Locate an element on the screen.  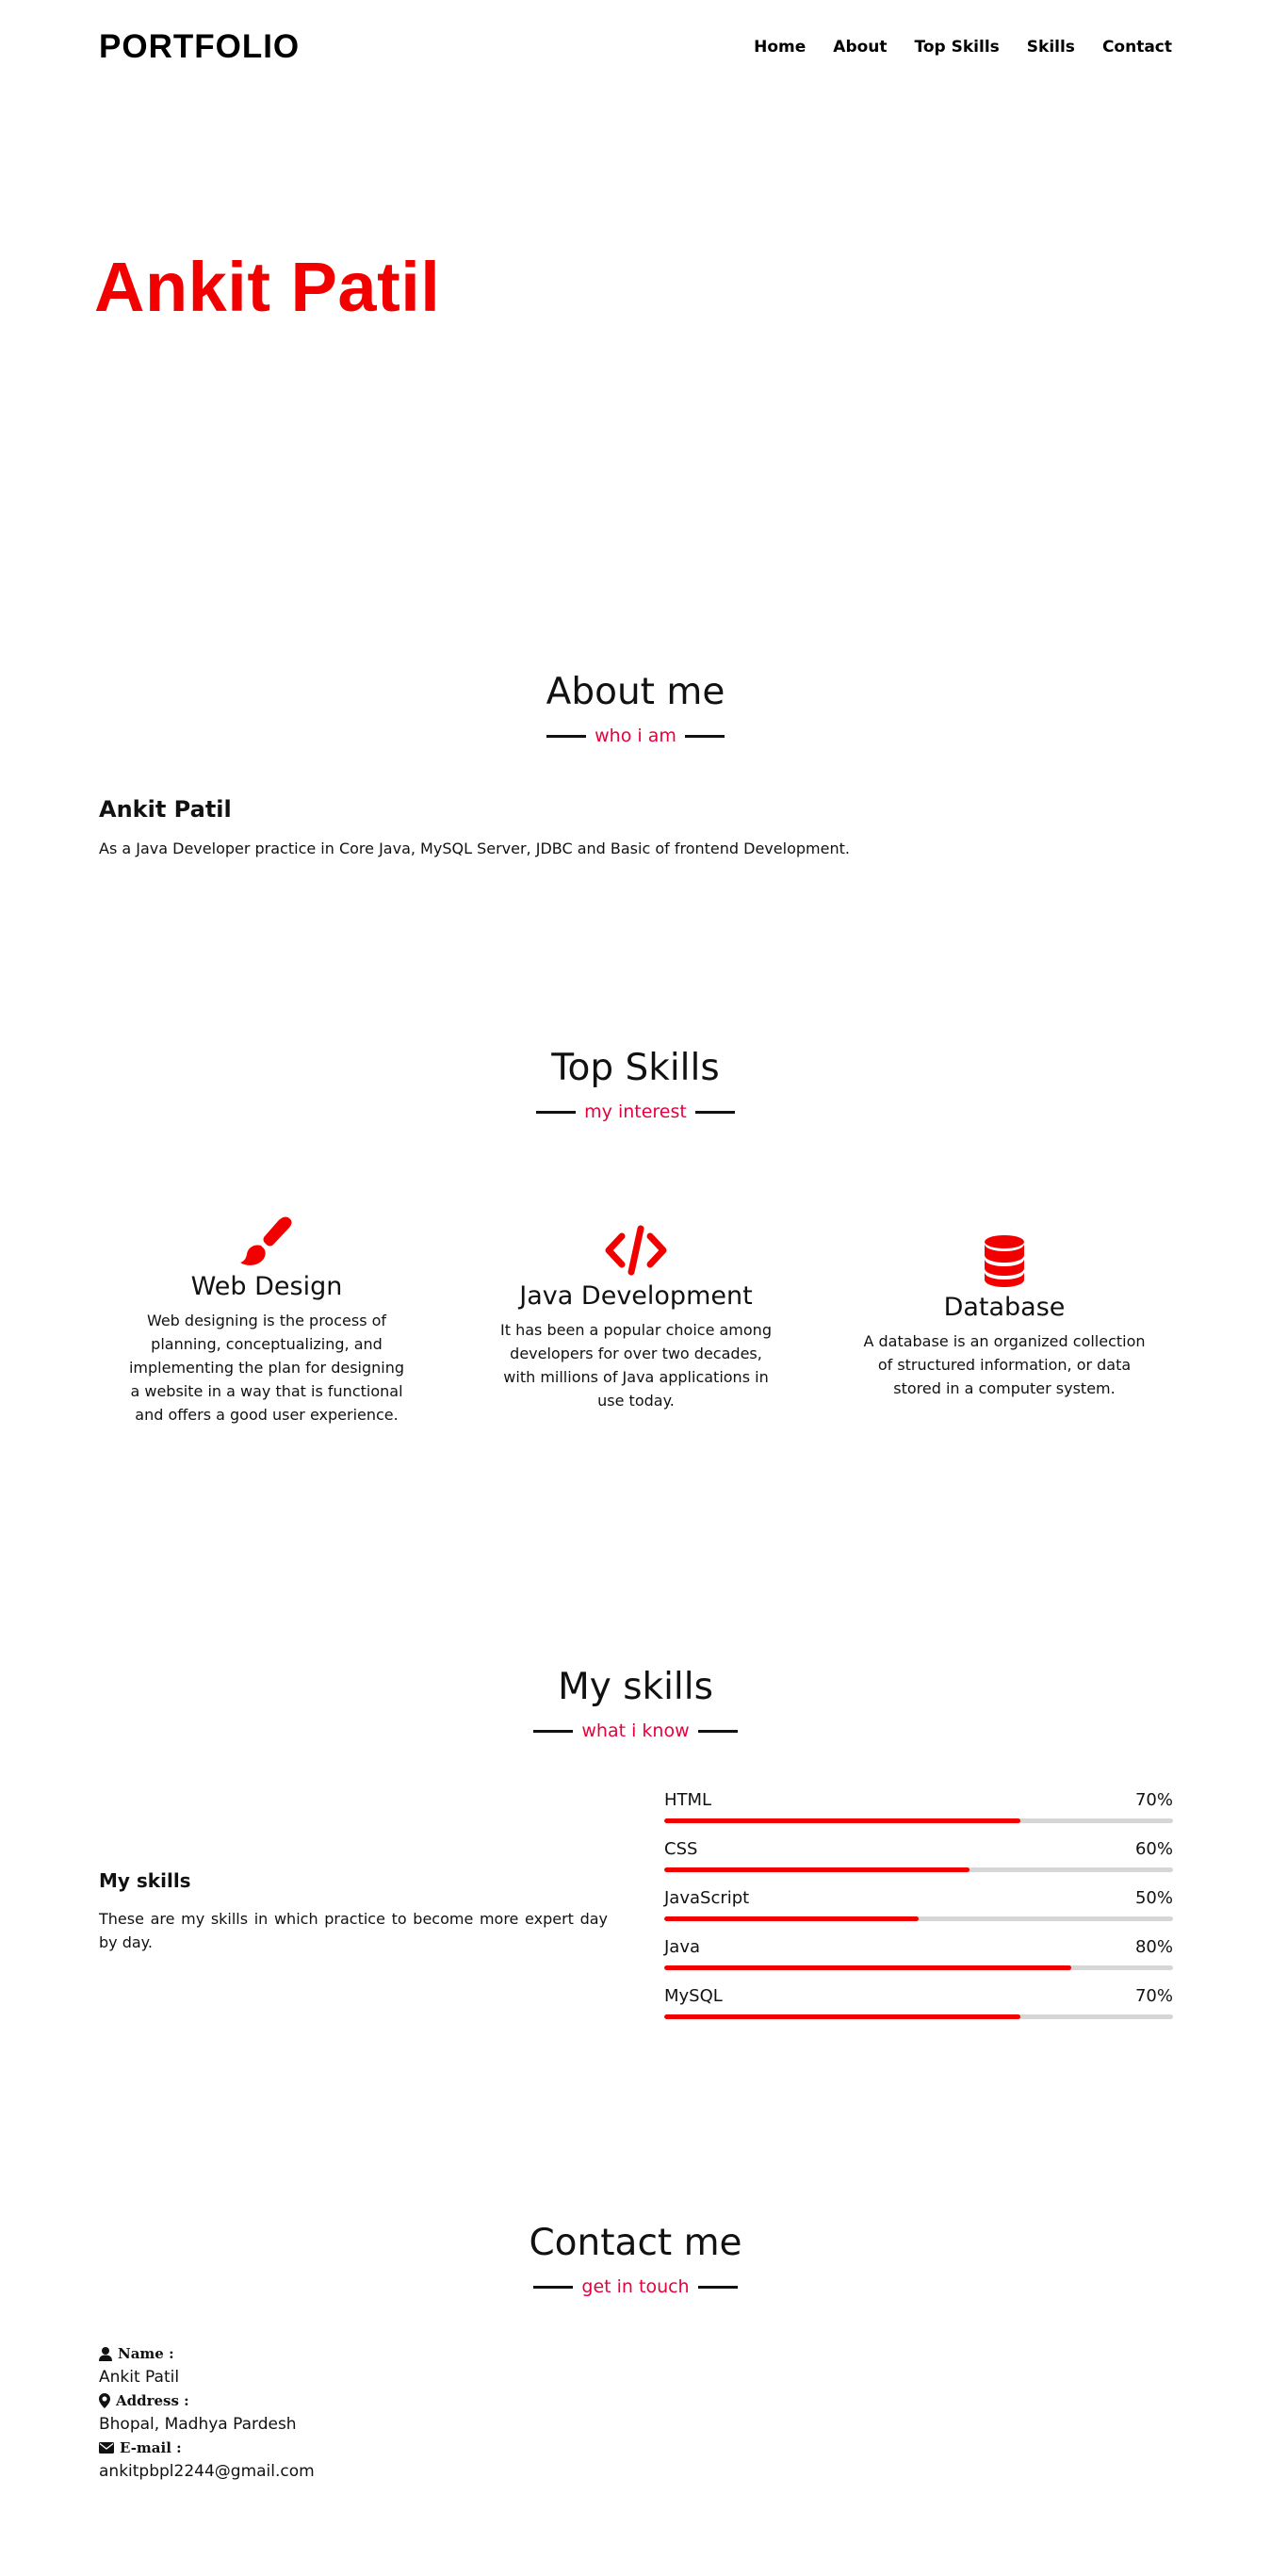
nav-menu: Home About Top Skills Skills Contact is located at coordinates (963, 47).